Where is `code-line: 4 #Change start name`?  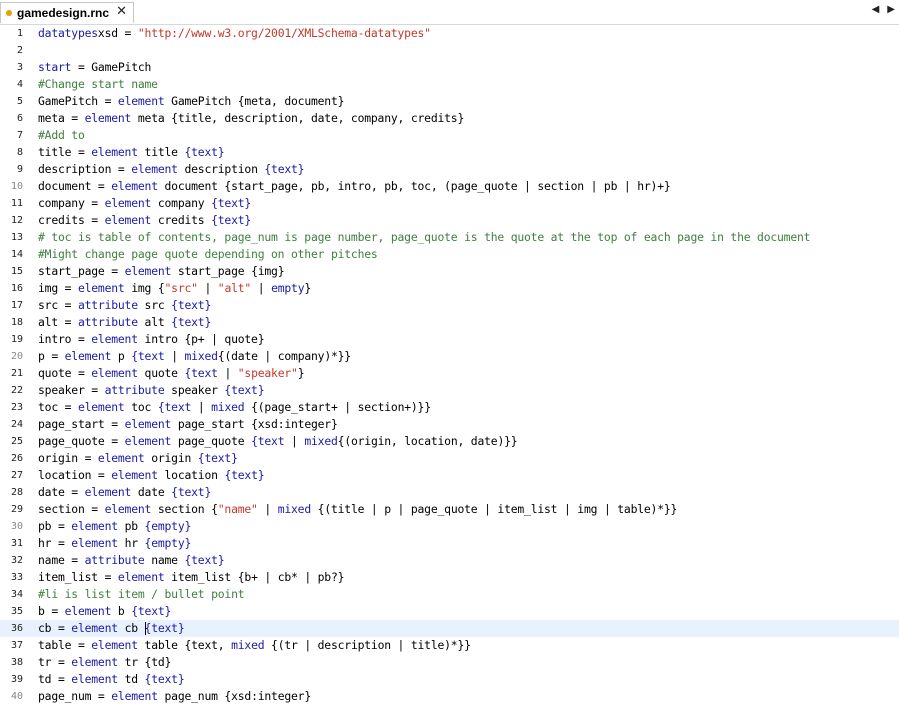
code-line: 4 #Change start name is located at coordinates (449, 84).